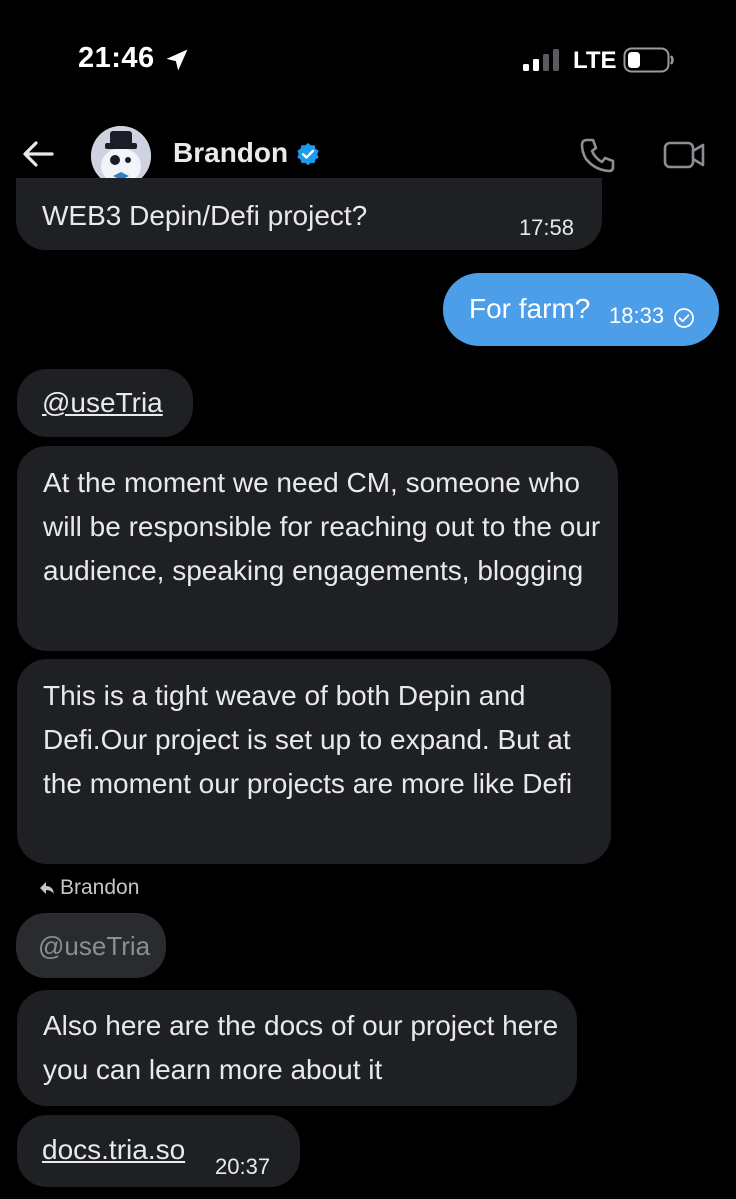  Describe the element at coordinates (116, 58) in the screenshot. I see `status-time: 21:46` at that location.